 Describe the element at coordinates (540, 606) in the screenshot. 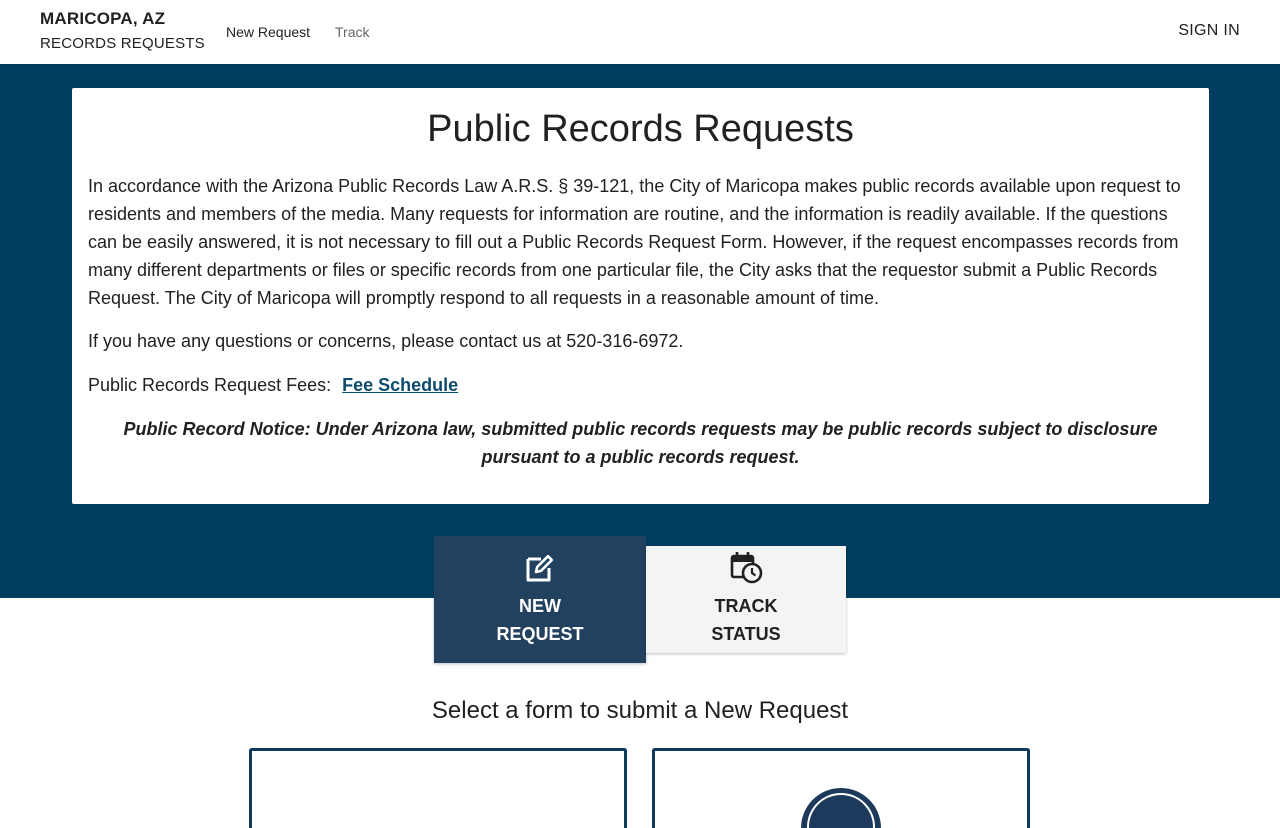

I see `tab-new-request-line1: NEW` at that location.